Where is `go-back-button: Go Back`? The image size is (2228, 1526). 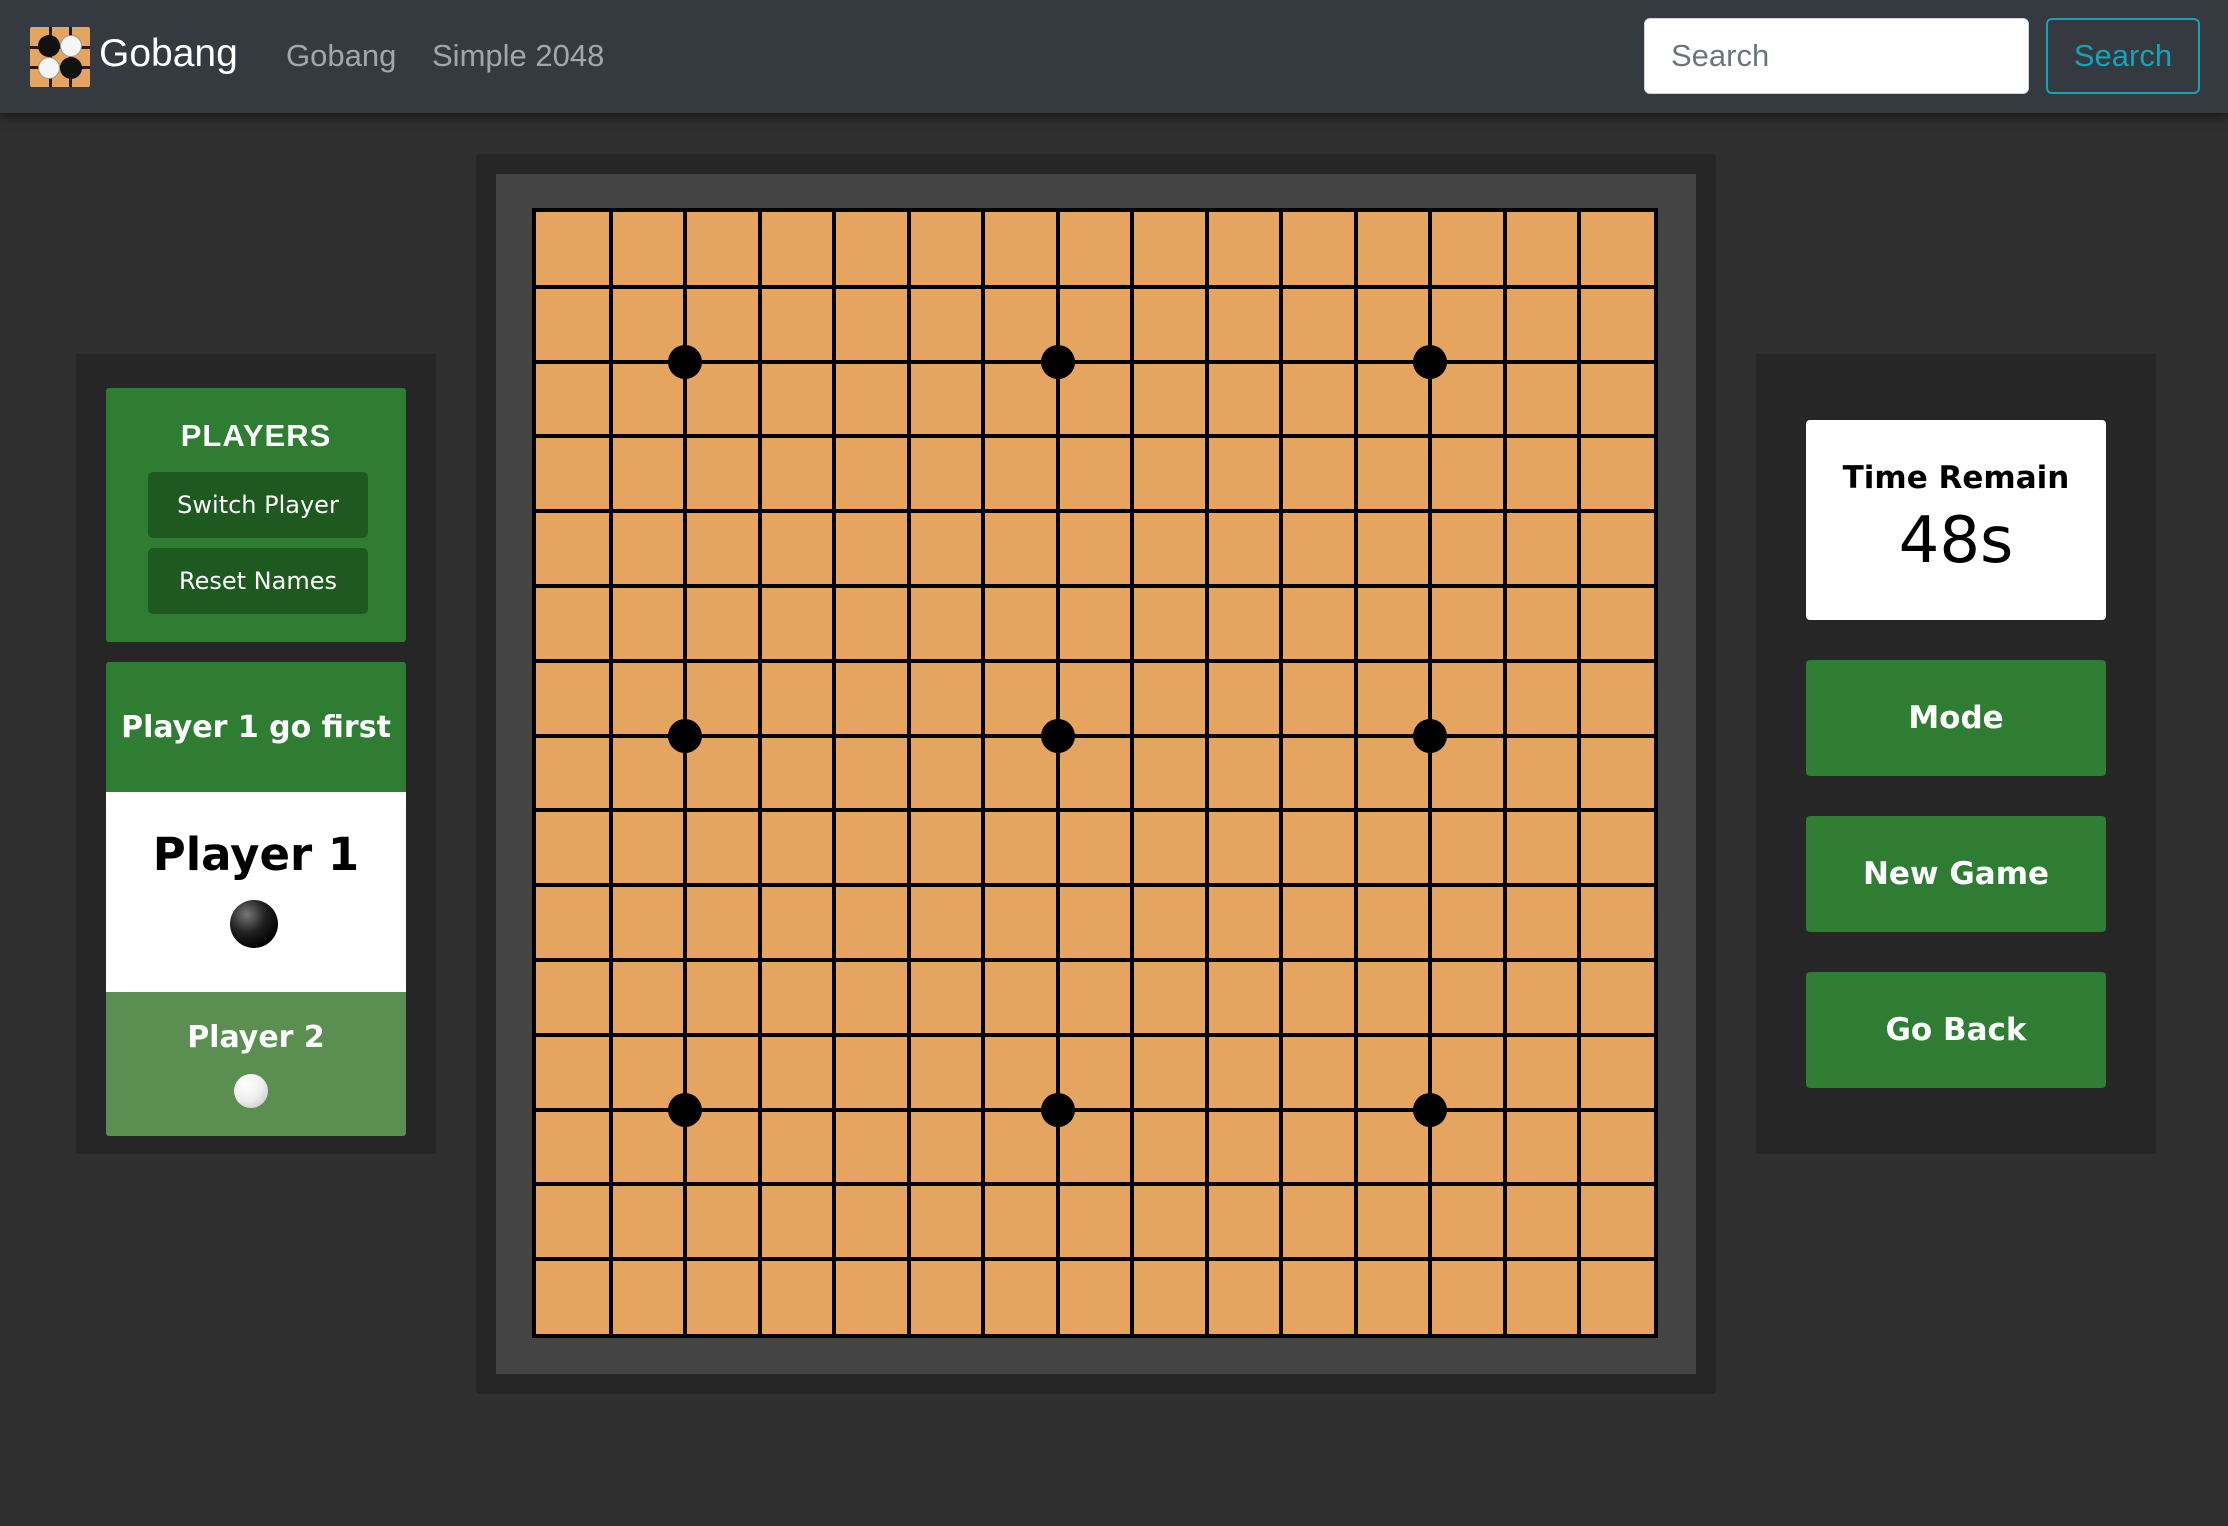 go-back-button: Go Back is located at coordinates (1956, 1030).